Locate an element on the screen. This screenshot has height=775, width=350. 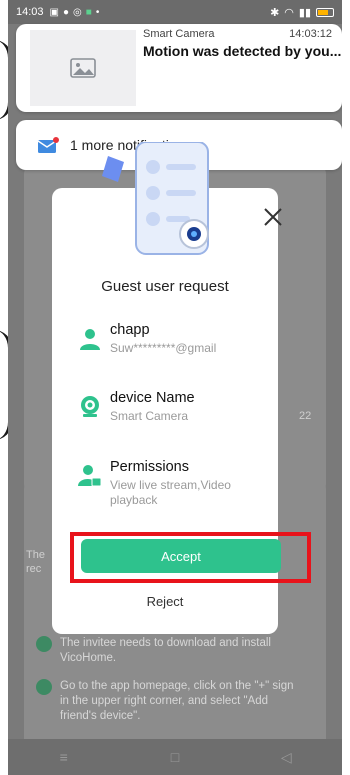
chat-icon: ● is located at coordinates (66, 12).